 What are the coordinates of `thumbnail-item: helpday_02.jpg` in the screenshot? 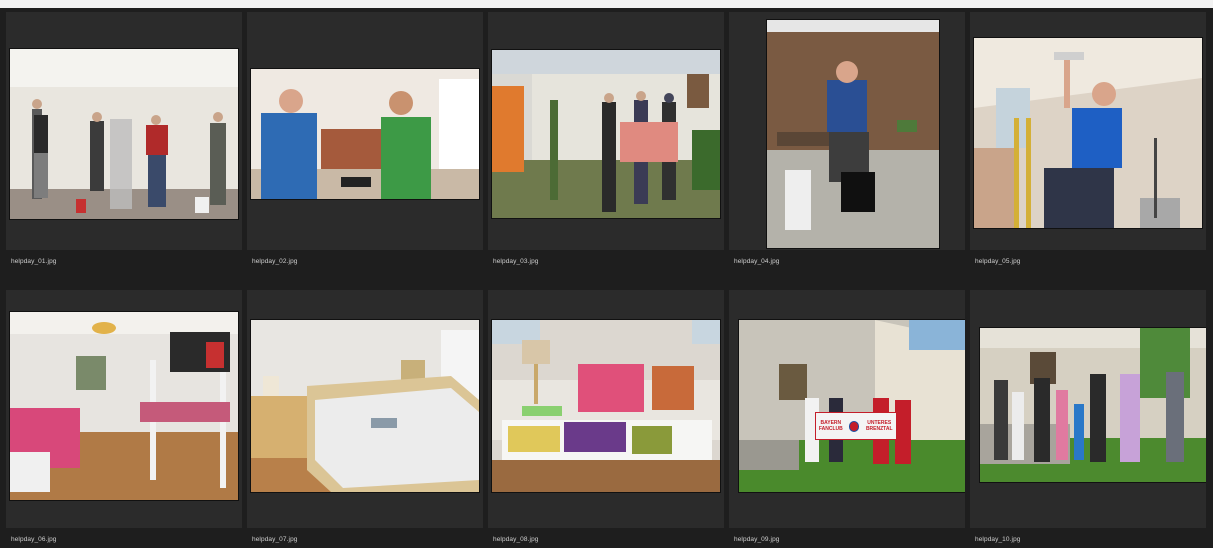 It's located at (365, 138).